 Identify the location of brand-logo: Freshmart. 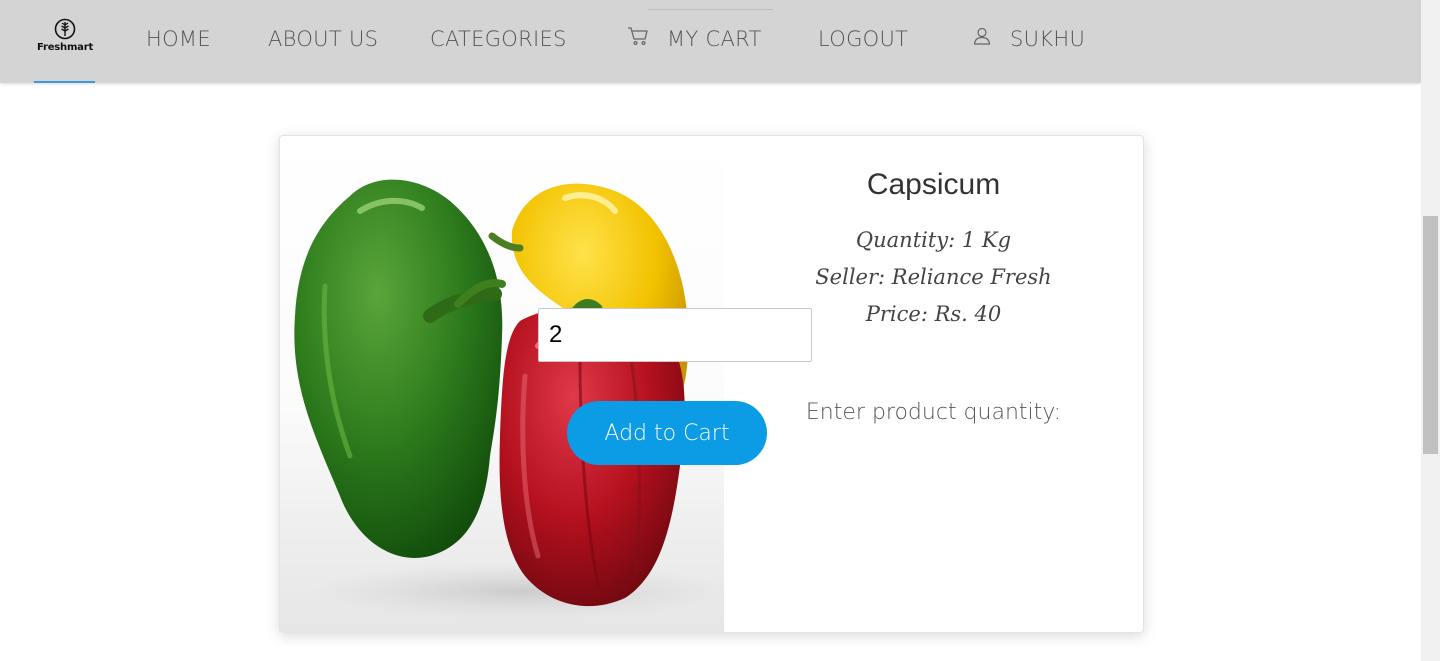
(65, 41).